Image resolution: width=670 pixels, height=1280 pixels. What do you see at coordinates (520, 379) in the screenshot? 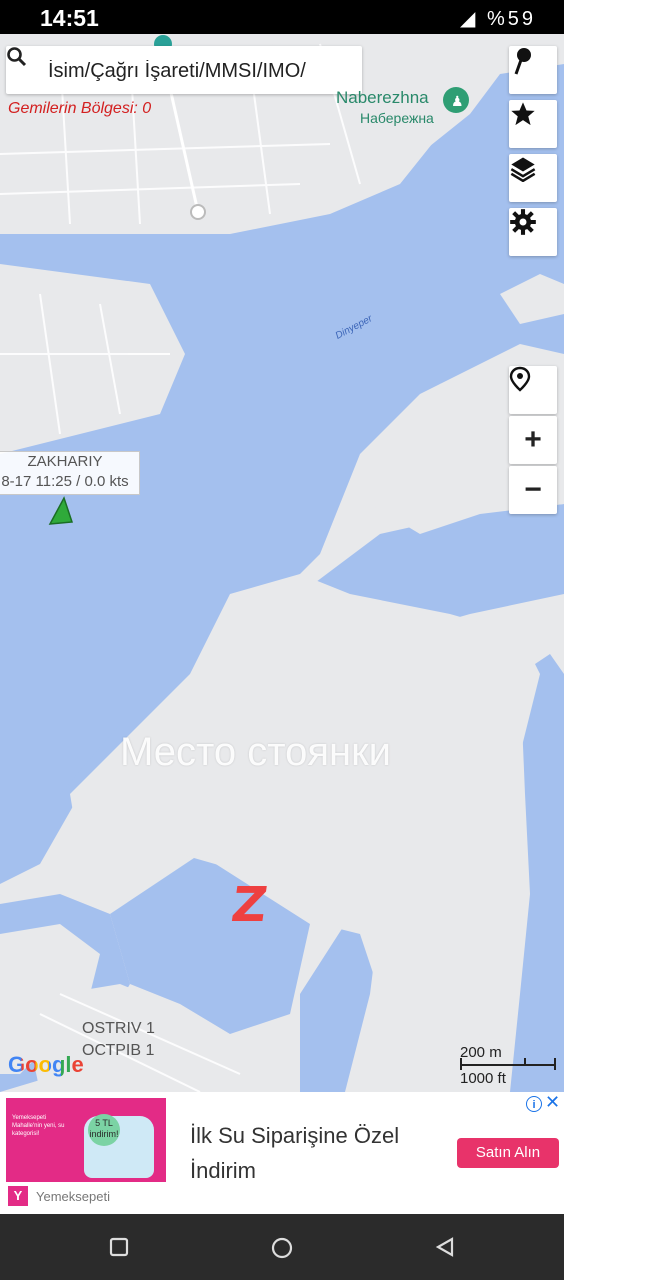
I see `location-pin-icon` at bounding box center [520, 379].